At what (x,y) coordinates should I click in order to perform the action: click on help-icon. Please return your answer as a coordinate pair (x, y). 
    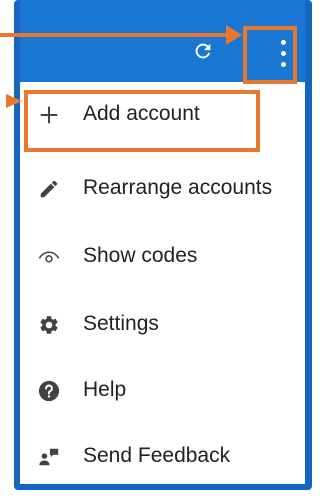
    Looking at the image, I should click on (49, 391).